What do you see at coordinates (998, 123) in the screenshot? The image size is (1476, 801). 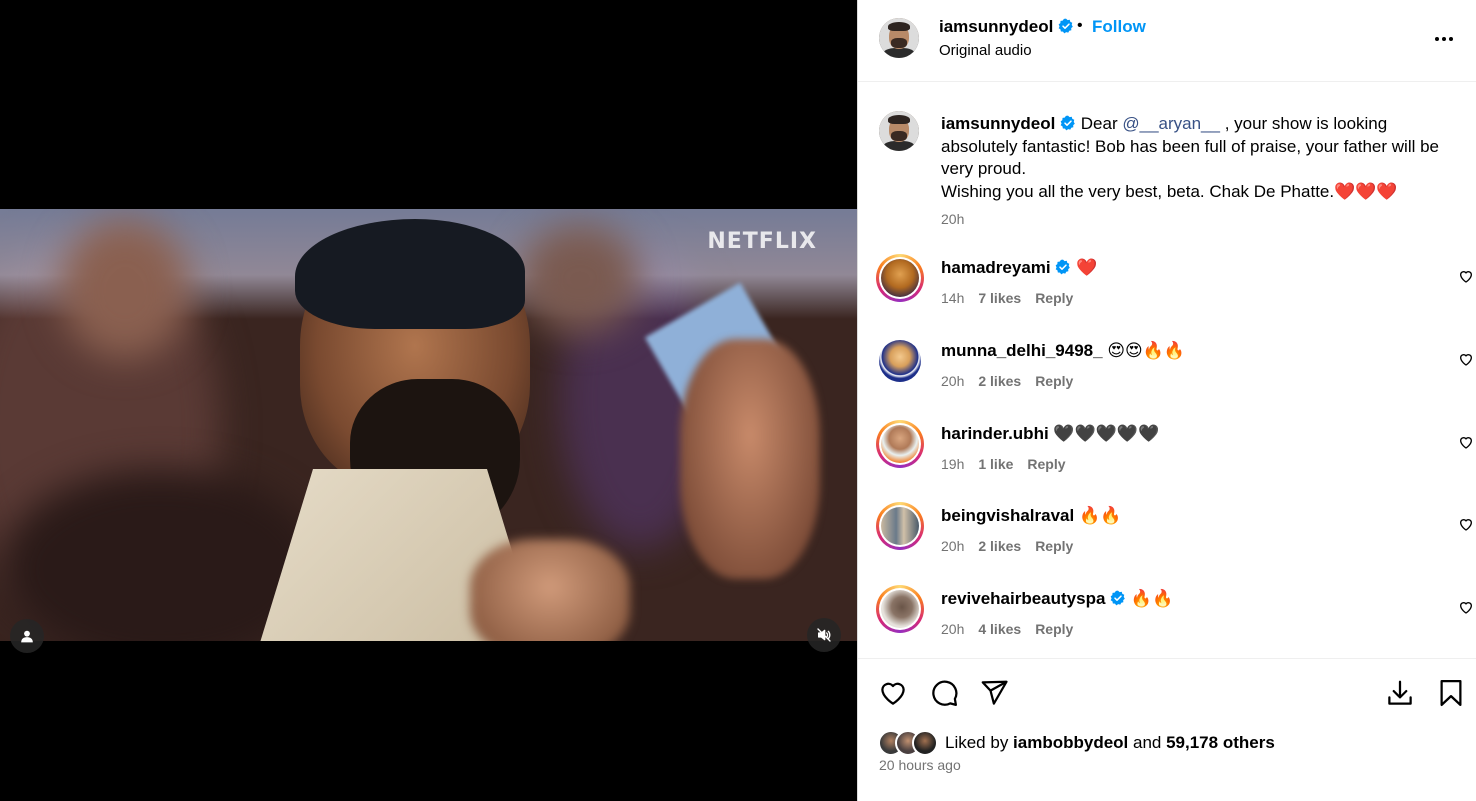 I see `caption-username: iamsunnydeol` at bounding box center [998, 123].